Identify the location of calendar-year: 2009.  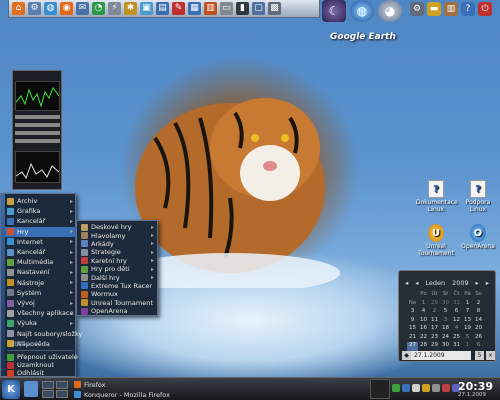
(460, 283).